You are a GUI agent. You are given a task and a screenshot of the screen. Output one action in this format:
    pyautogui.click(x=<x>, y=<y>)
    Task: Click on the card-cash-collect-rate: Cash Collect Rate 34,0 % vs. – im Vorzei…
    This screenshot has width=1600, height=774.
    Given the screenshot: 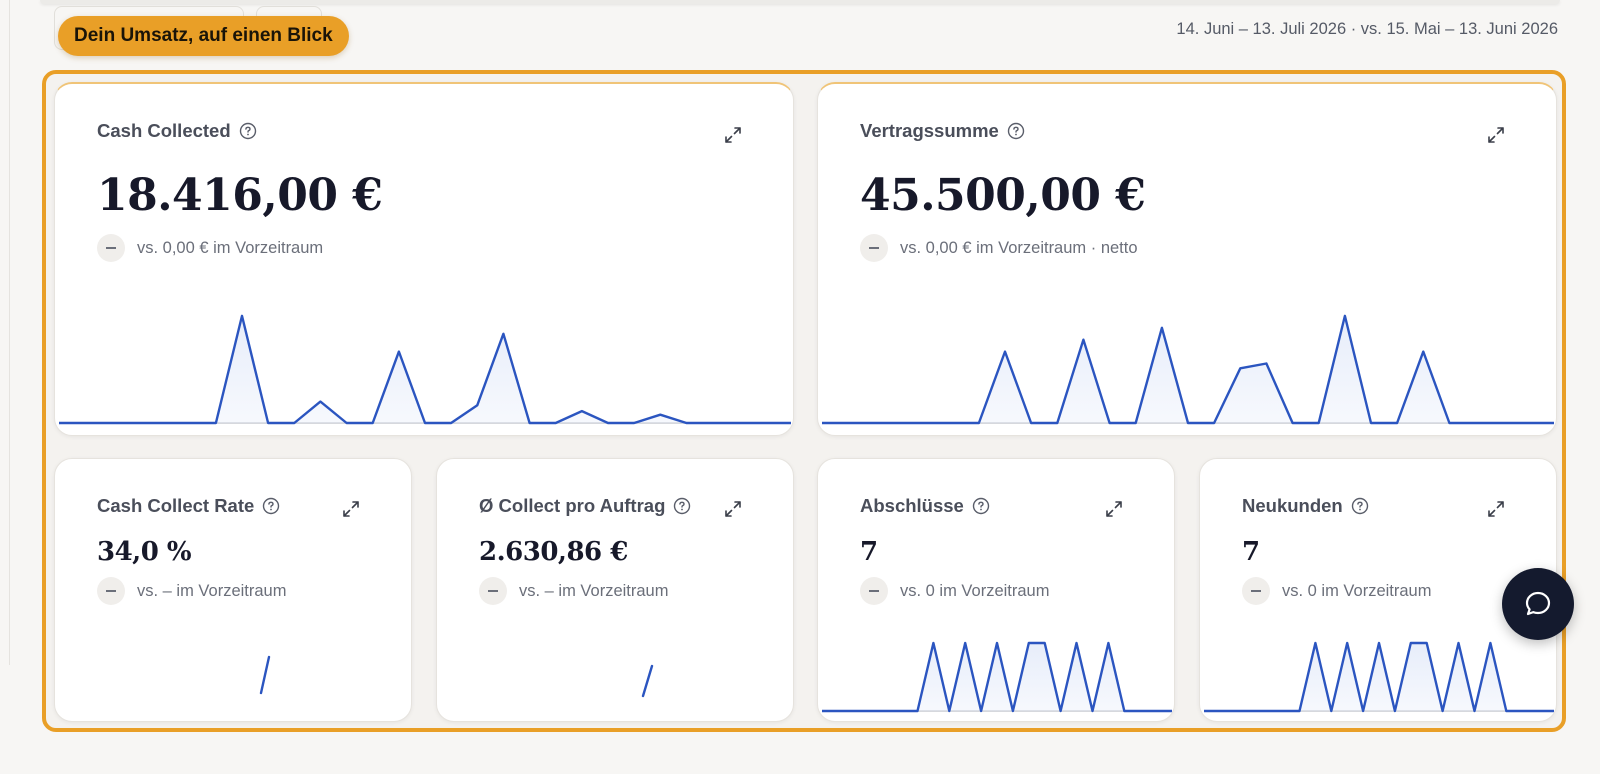 What is the action you would take?
    pyautogui.click(x=233, y=590)
    